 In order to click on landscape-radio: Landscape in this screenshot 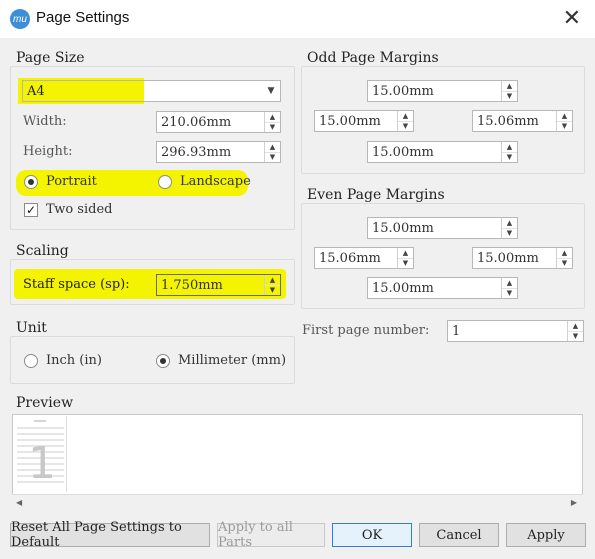, I will do `click(204, 181)`.